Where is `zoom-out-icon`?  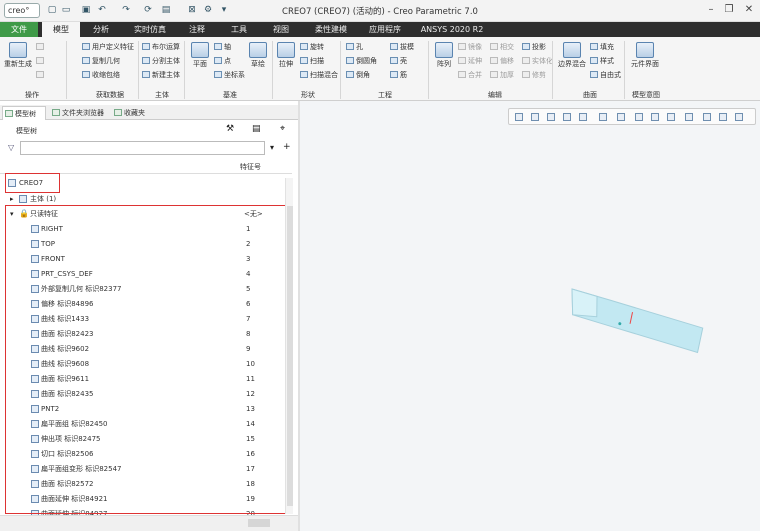
zoom-out-icon is located at coordinates (551, 117).